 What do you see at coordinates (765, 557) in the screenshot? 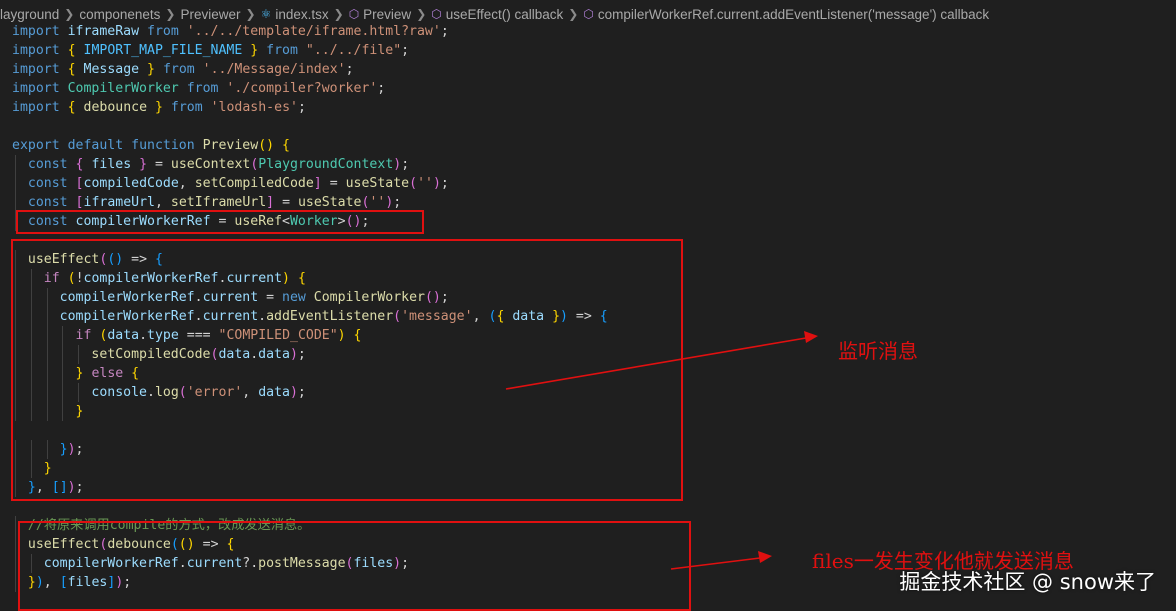
I see `arrowhead-send` at bounding box center [765, 557].